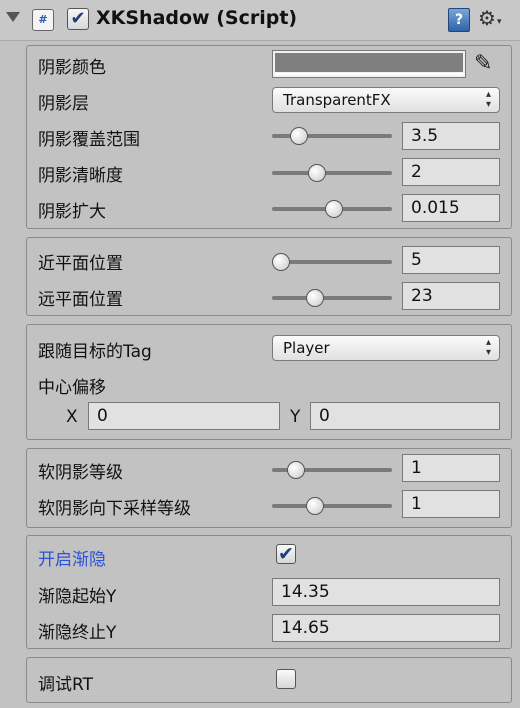 Image resolution: width=520 pixels, height=708 pixels. Describe the element at coordinates (295, 417) in the screenshot. I see `offset-y-label: Y` at that location.